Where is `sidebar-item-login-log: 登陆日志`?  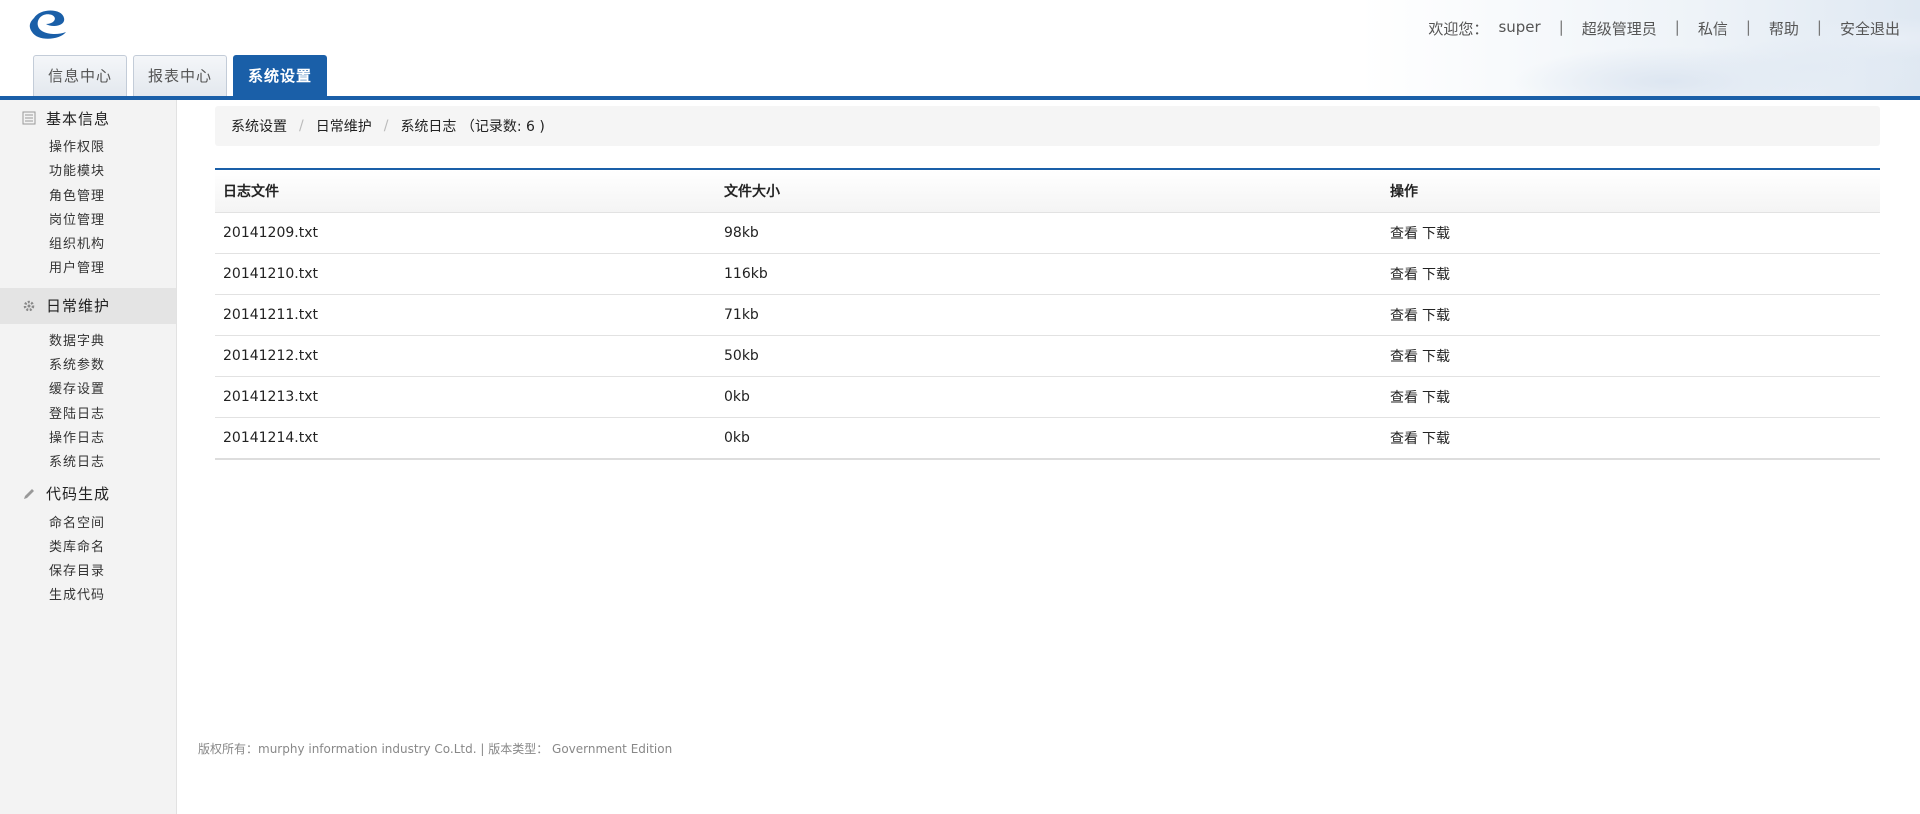
sidebar-item-login-log: 登陆日志 is located at coordinates (88, 415).